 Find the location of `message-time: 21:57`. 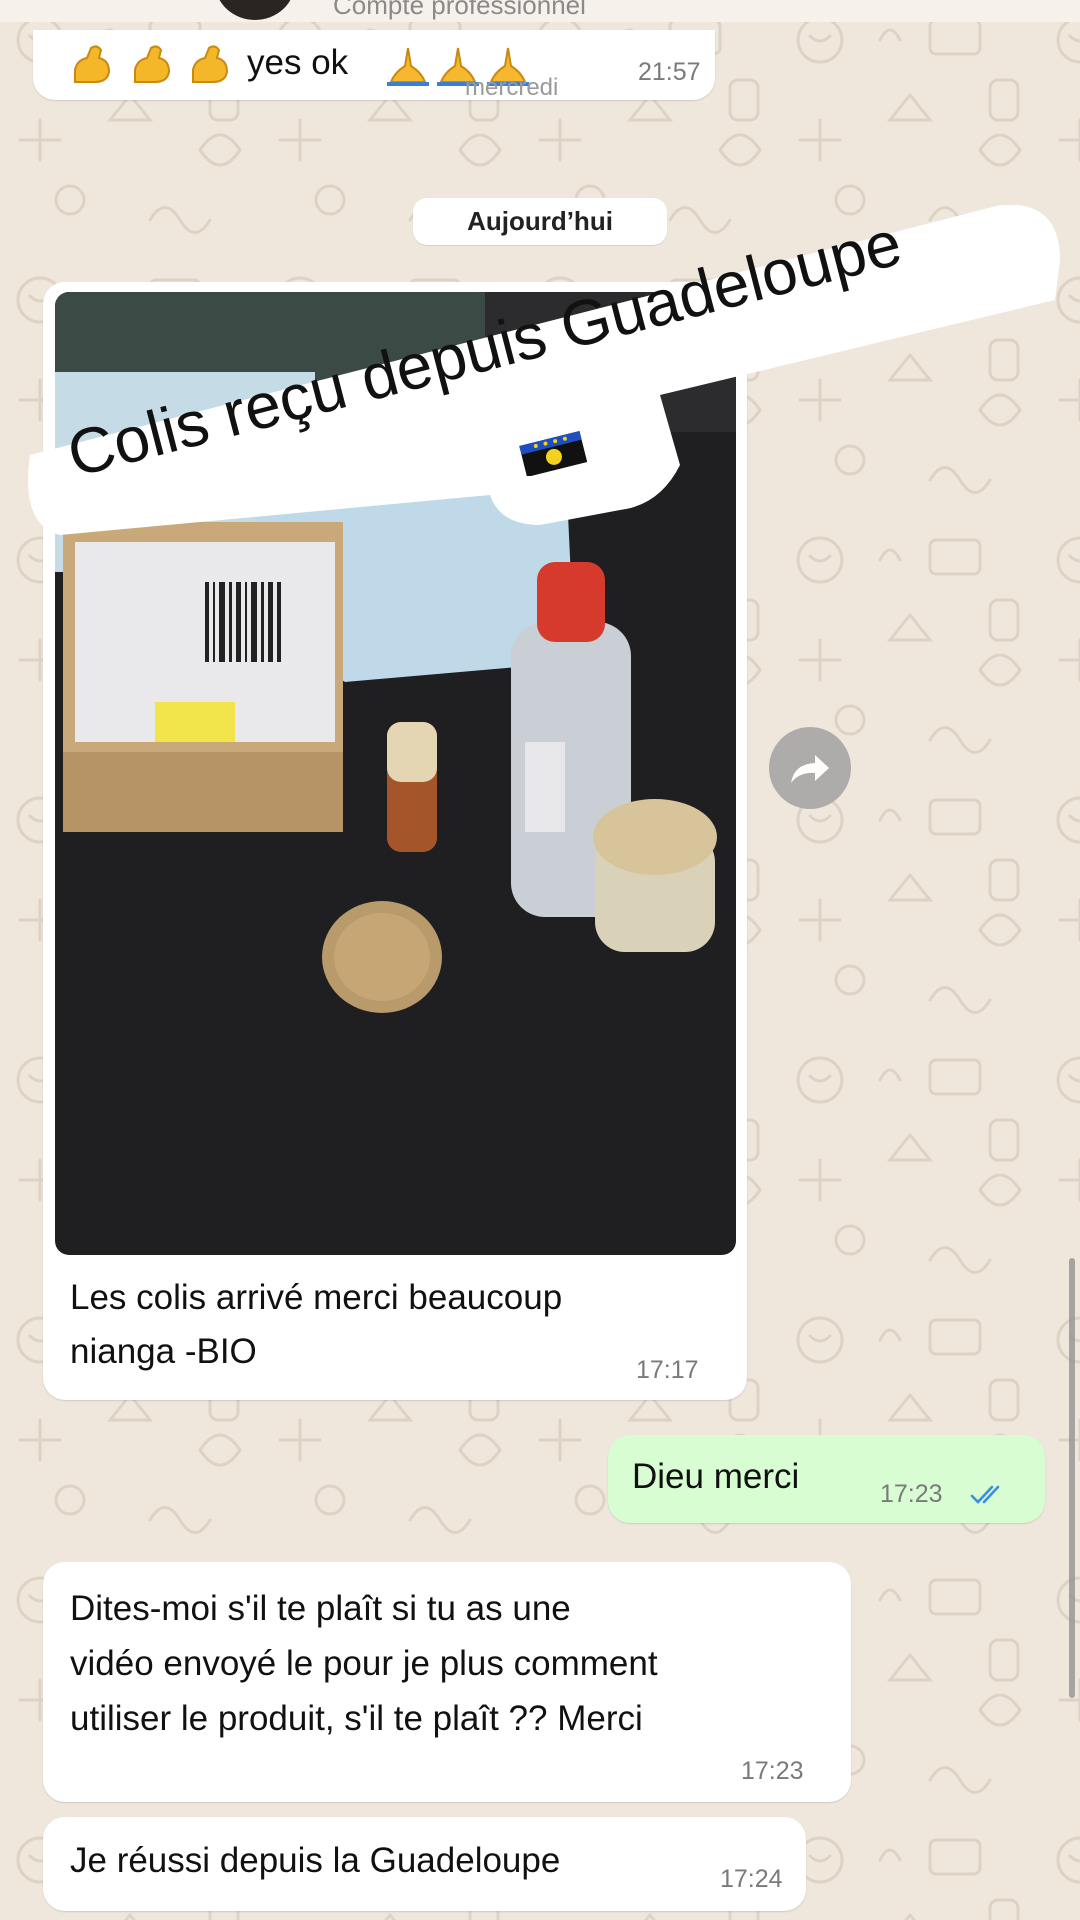

message-time: 21:57 is located at coordinates (669, 72).